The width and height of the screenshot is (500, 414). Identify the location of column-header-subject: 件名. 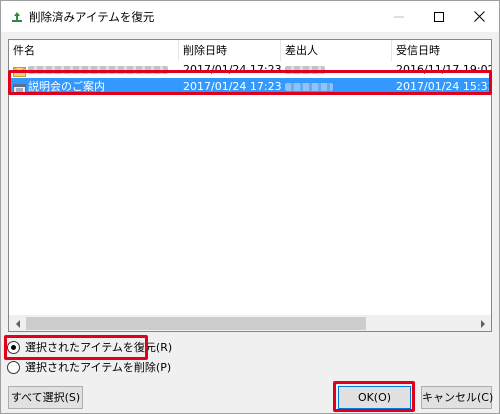
(94, 50).